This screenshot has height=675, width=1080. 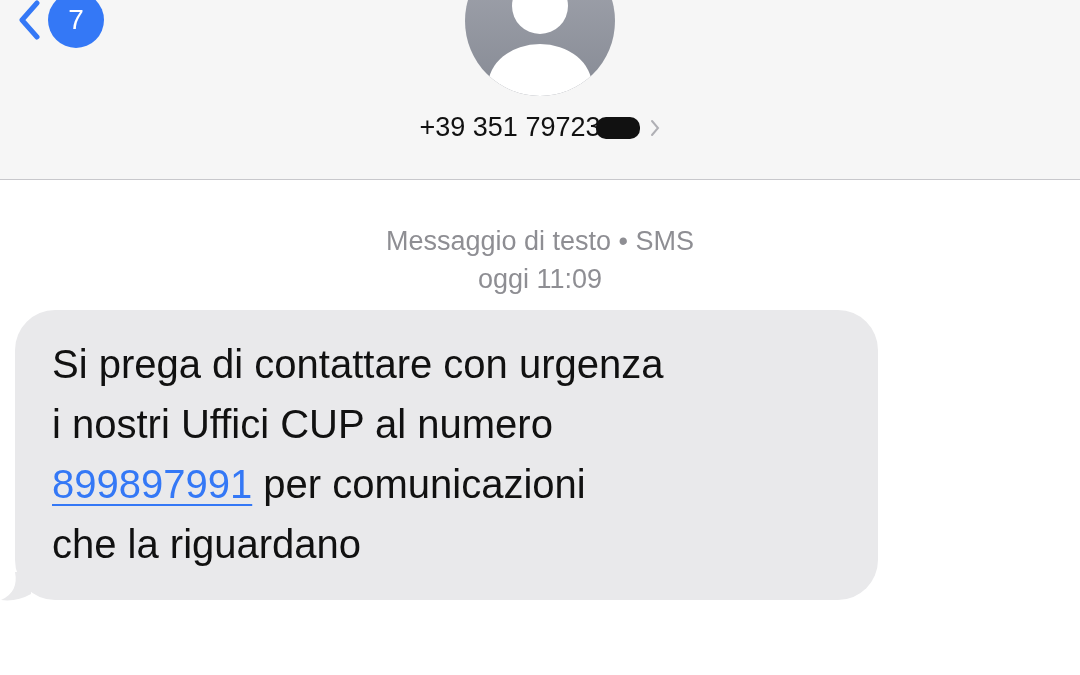 I want to click on service-label: Messaggio di testo • SMS, so click(x=540, y=241).